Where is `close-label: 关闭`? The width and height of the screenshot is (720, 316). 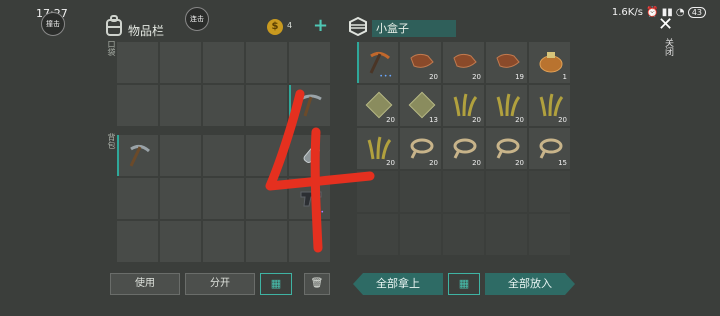 close-label: 关闭 is located at coordinates (668, 47).